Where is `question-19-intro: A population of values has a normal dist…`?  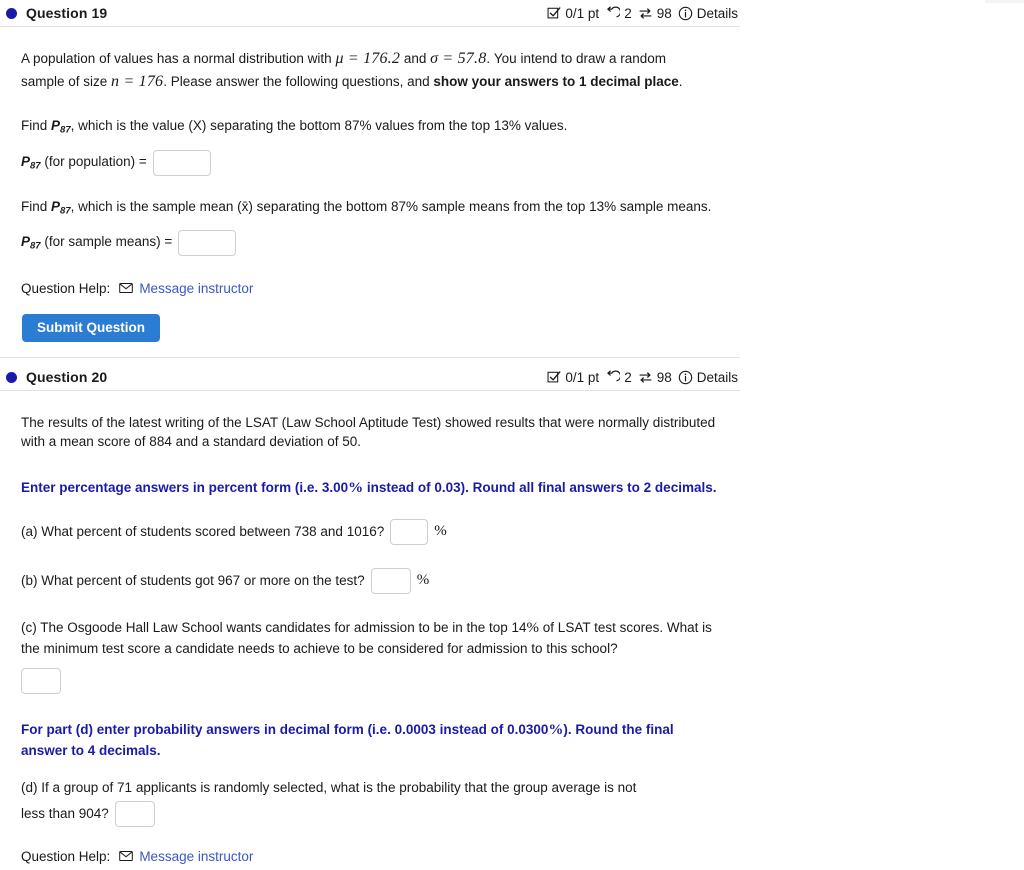
question-19-intro: A population of values has a normal dist… is located at coordinates (355, 70).